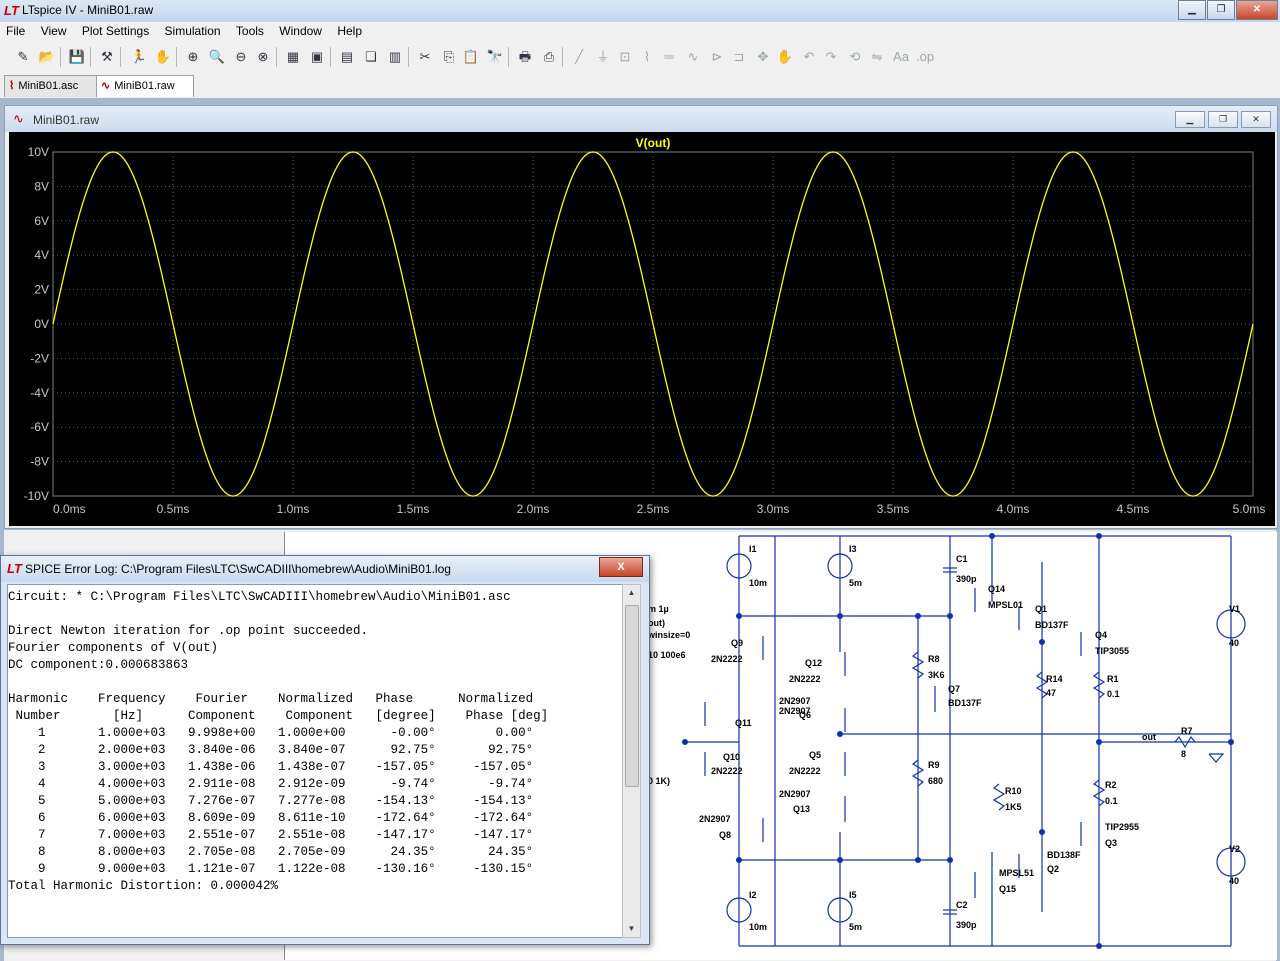  What do you see at coordinates (1223, 119) in the screenshot?
I see `mdi-restore-button: ❐` at bounding box center [1223, 119].